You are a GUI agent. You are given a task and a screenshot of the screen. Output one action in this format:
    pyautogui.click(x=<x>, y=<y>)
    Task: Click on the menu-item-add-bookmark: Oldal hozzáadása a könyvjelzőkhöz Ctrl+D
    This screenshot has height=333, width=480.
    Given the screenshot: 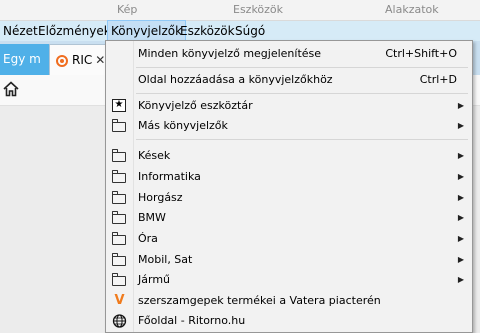 What is the action you would take?
    pyautogui.click(x=289, y=80)
    